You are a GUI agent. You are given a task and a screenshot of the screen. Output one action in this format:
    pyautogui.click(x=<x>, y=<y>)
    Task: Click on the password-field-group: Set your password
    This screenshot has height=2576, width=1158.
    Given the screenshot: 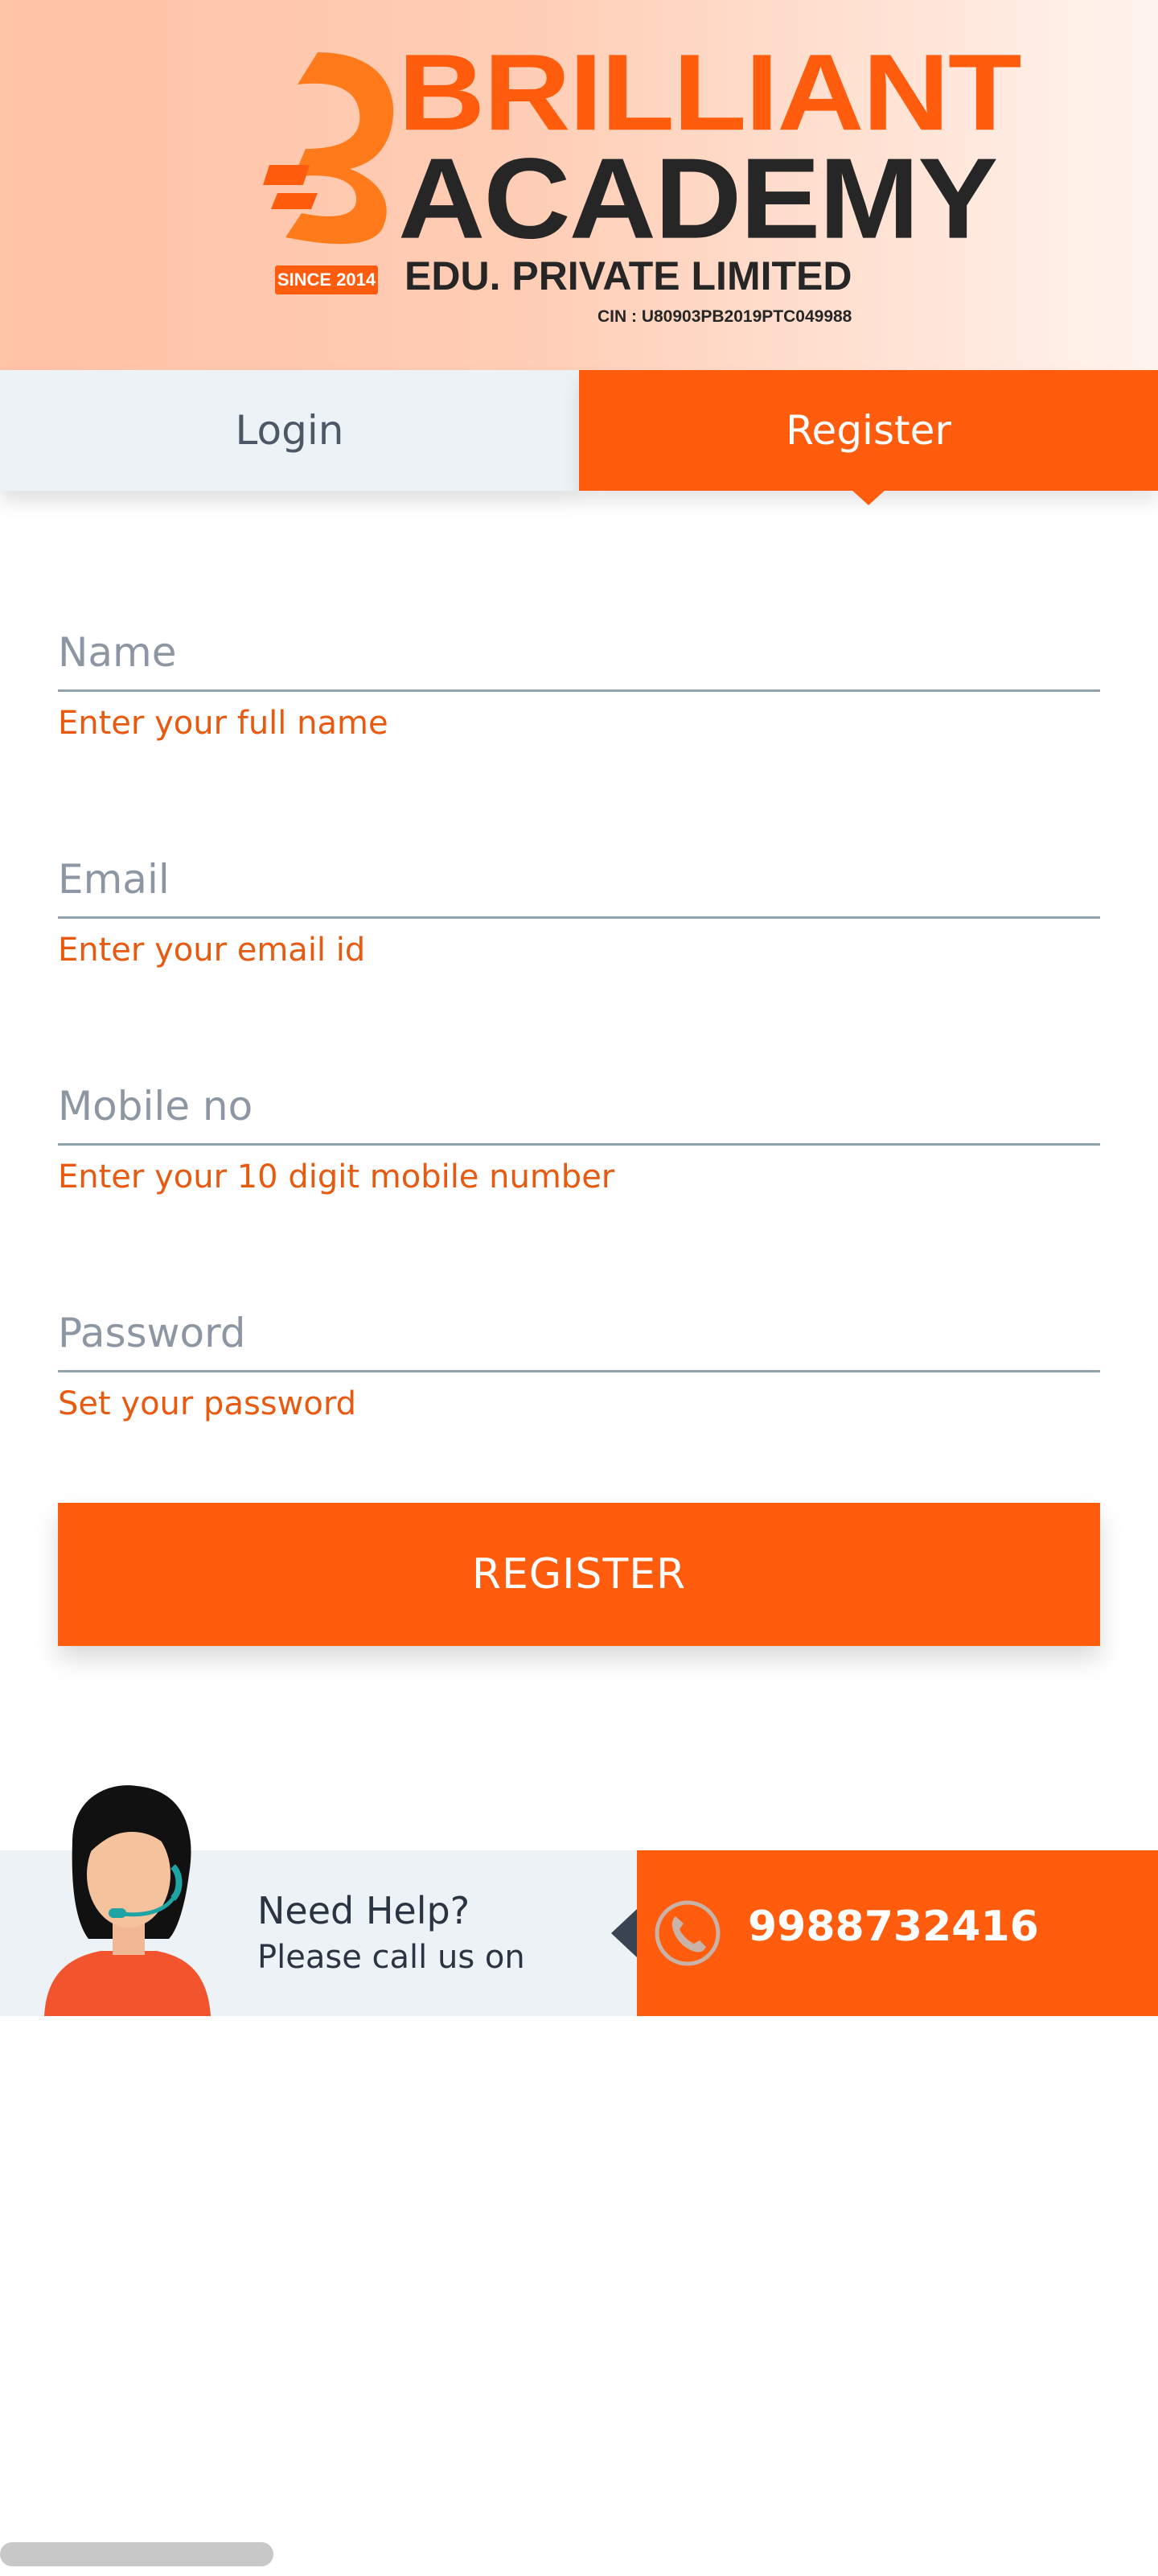 What is the action you would take?
    pyautogui.click(x=579, y=1341)
    